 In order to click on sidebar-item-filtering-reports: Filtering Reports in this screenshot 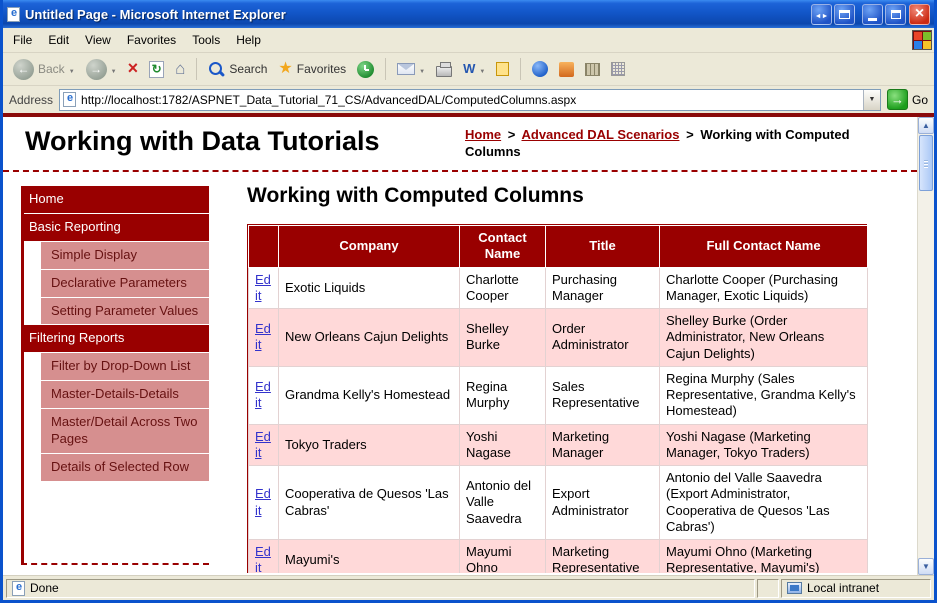, I will do `click(115, 339)`.